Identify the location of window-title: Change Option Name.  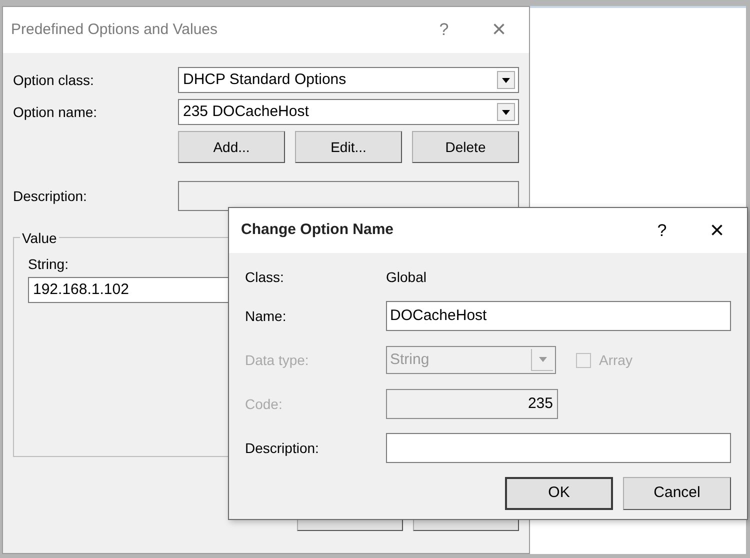
(318, 230).